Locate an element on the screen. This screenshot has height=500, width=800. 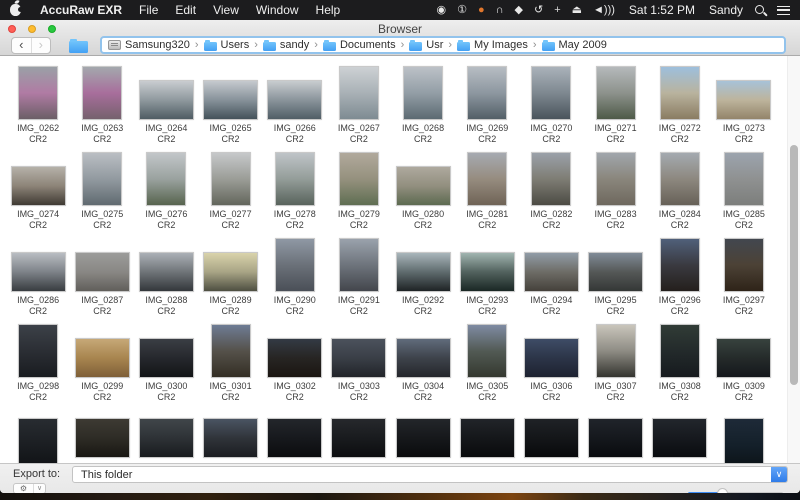
scrollbar-track is located at coordinates (793, 259).